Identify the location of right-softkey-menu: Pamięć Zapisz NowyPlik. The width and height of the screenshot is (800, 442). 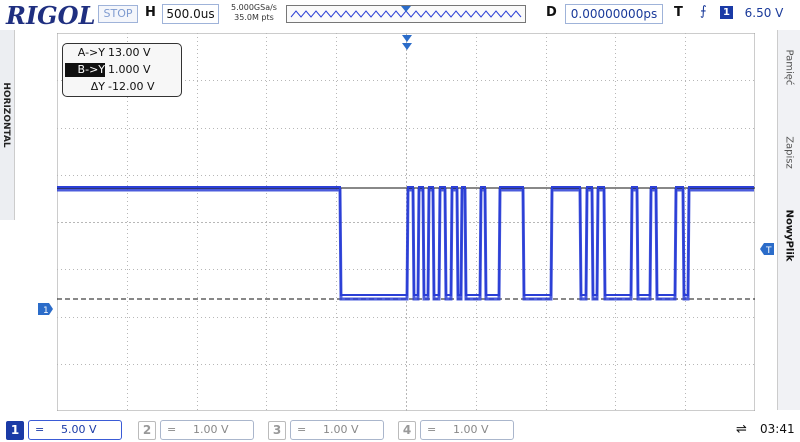
(788, 220).